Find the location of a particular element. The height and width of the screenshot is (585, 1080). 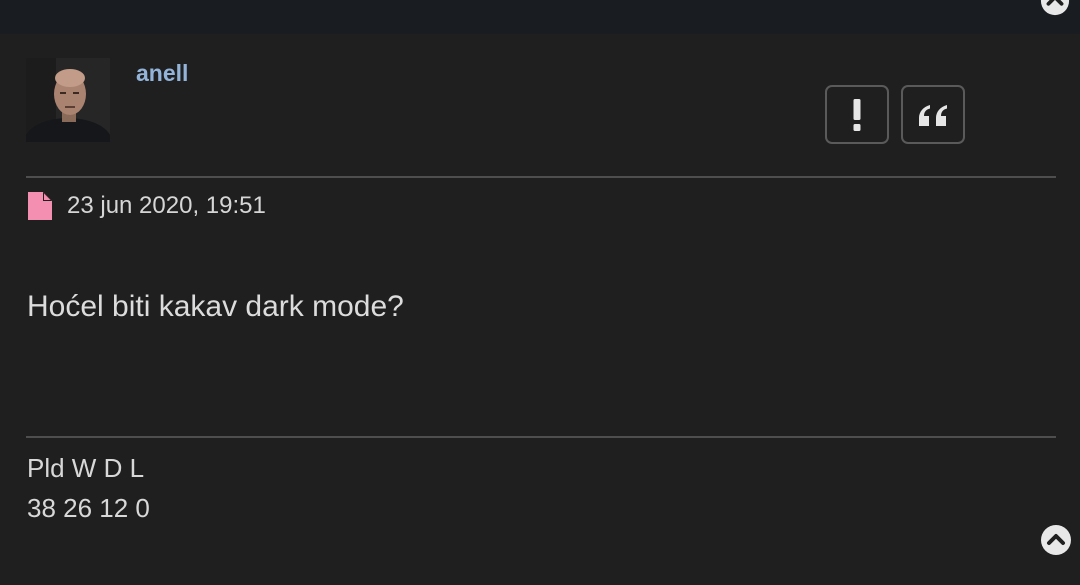

post-header-divider is located at coordinates (541, 177).